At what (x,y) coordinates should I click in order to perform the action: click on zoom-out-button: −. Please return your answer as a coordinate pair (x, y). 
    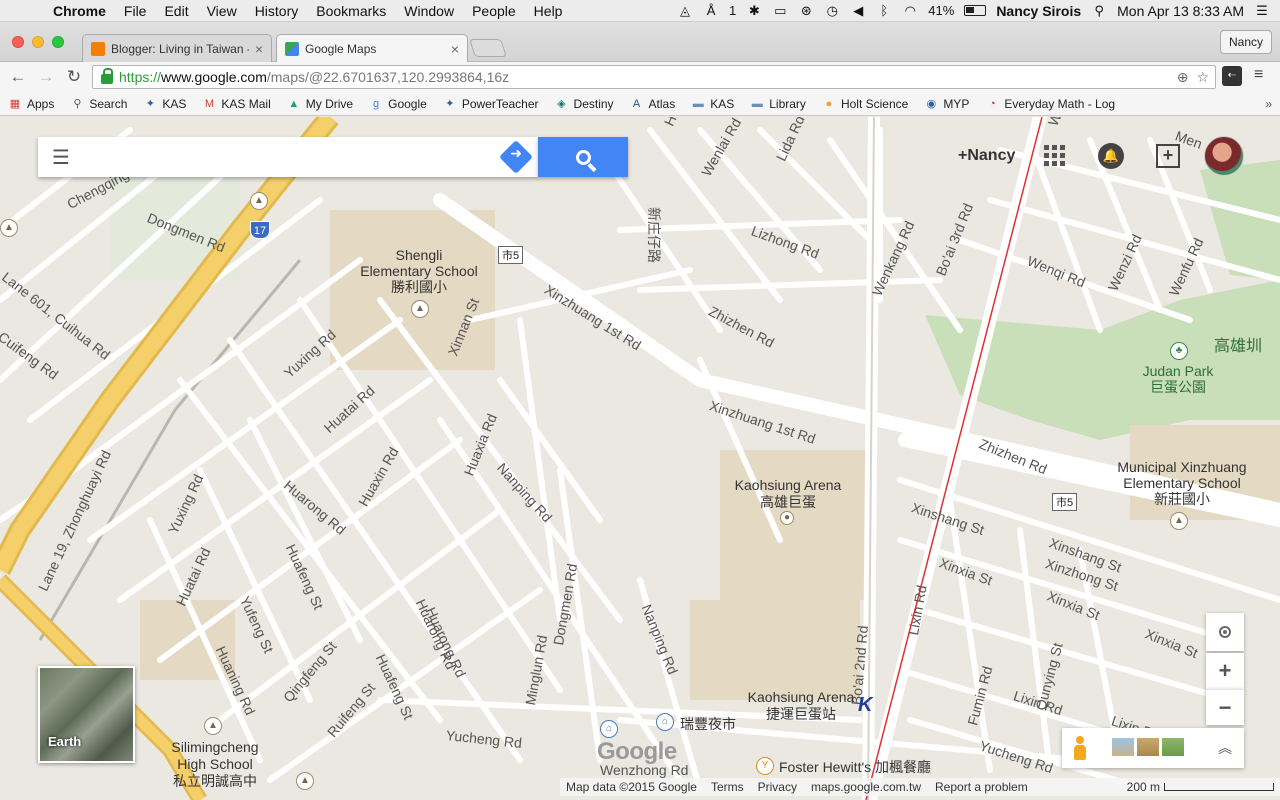
    Looking at the image, I should click on (1225, 707).